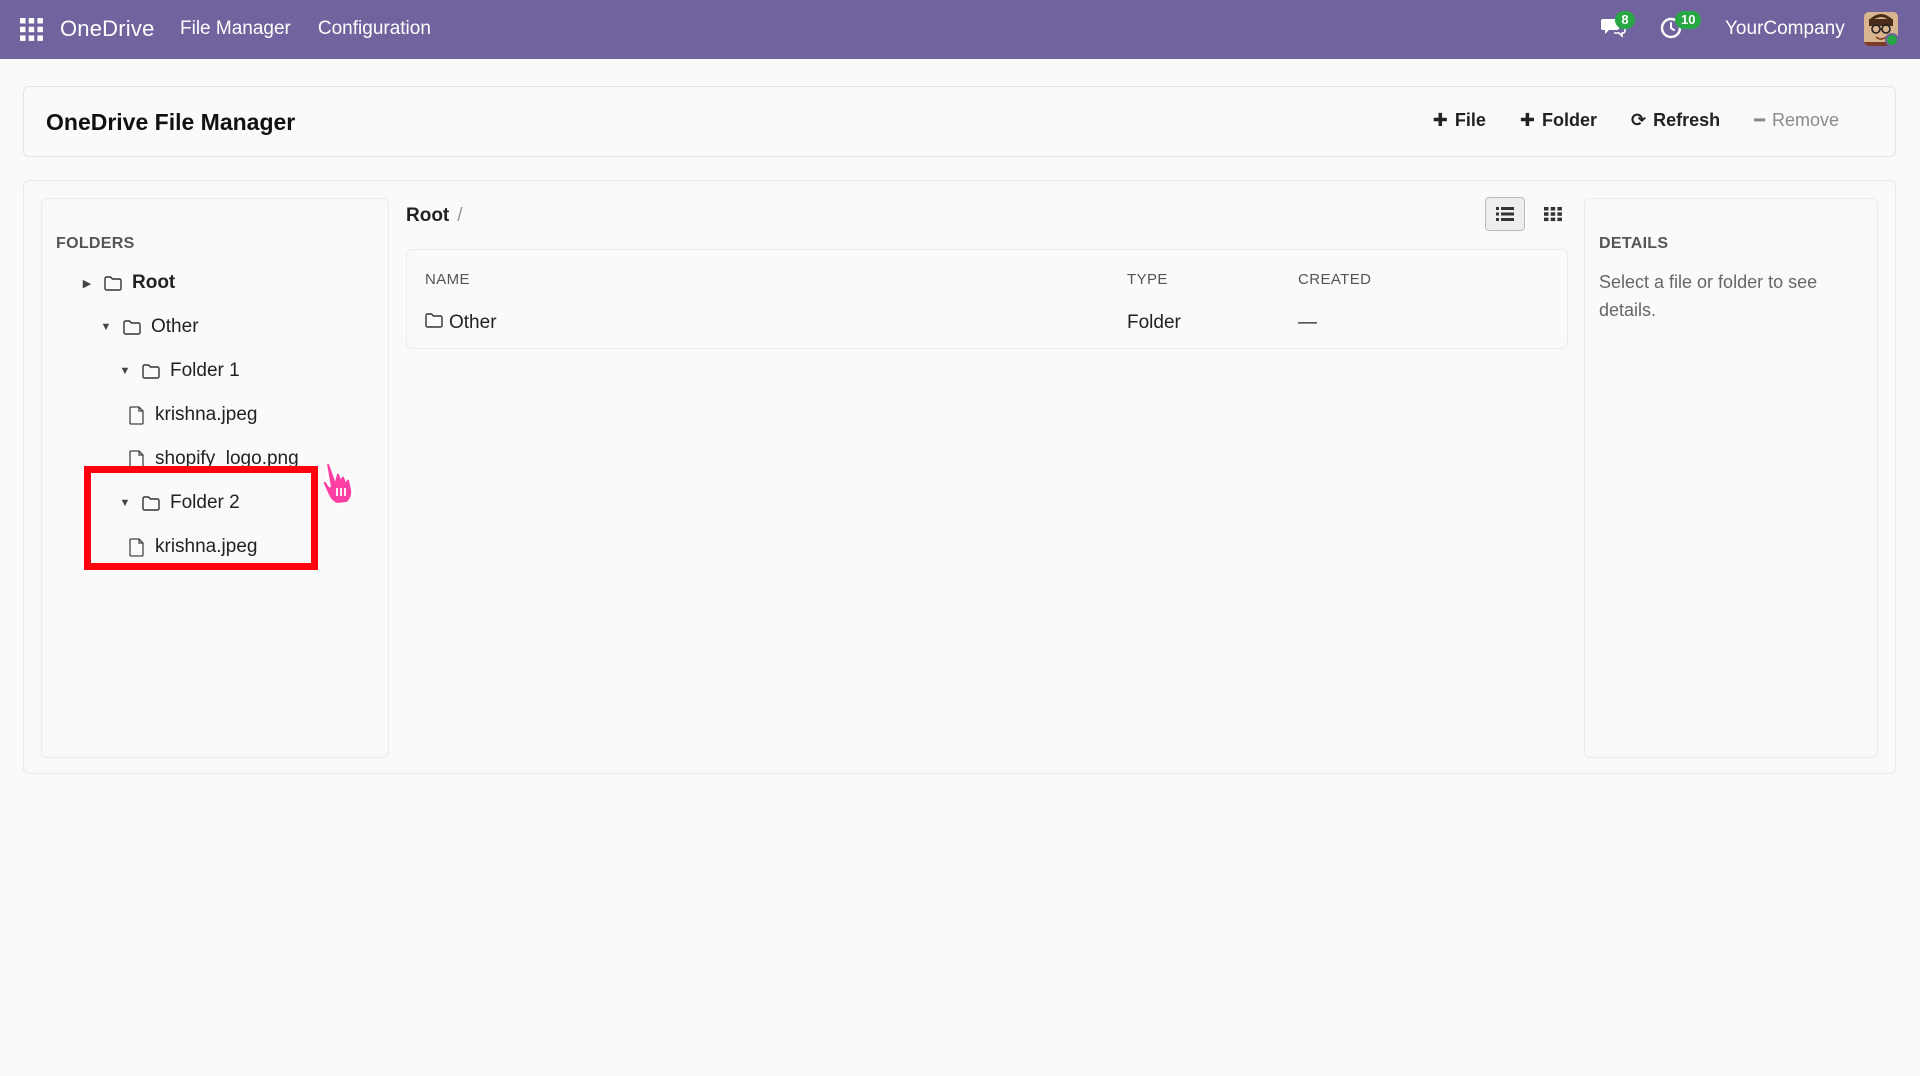 The height and width of the screenshot is (1076, 1920). I want to click on messages-count-badge: 8, so click(1625, 20).